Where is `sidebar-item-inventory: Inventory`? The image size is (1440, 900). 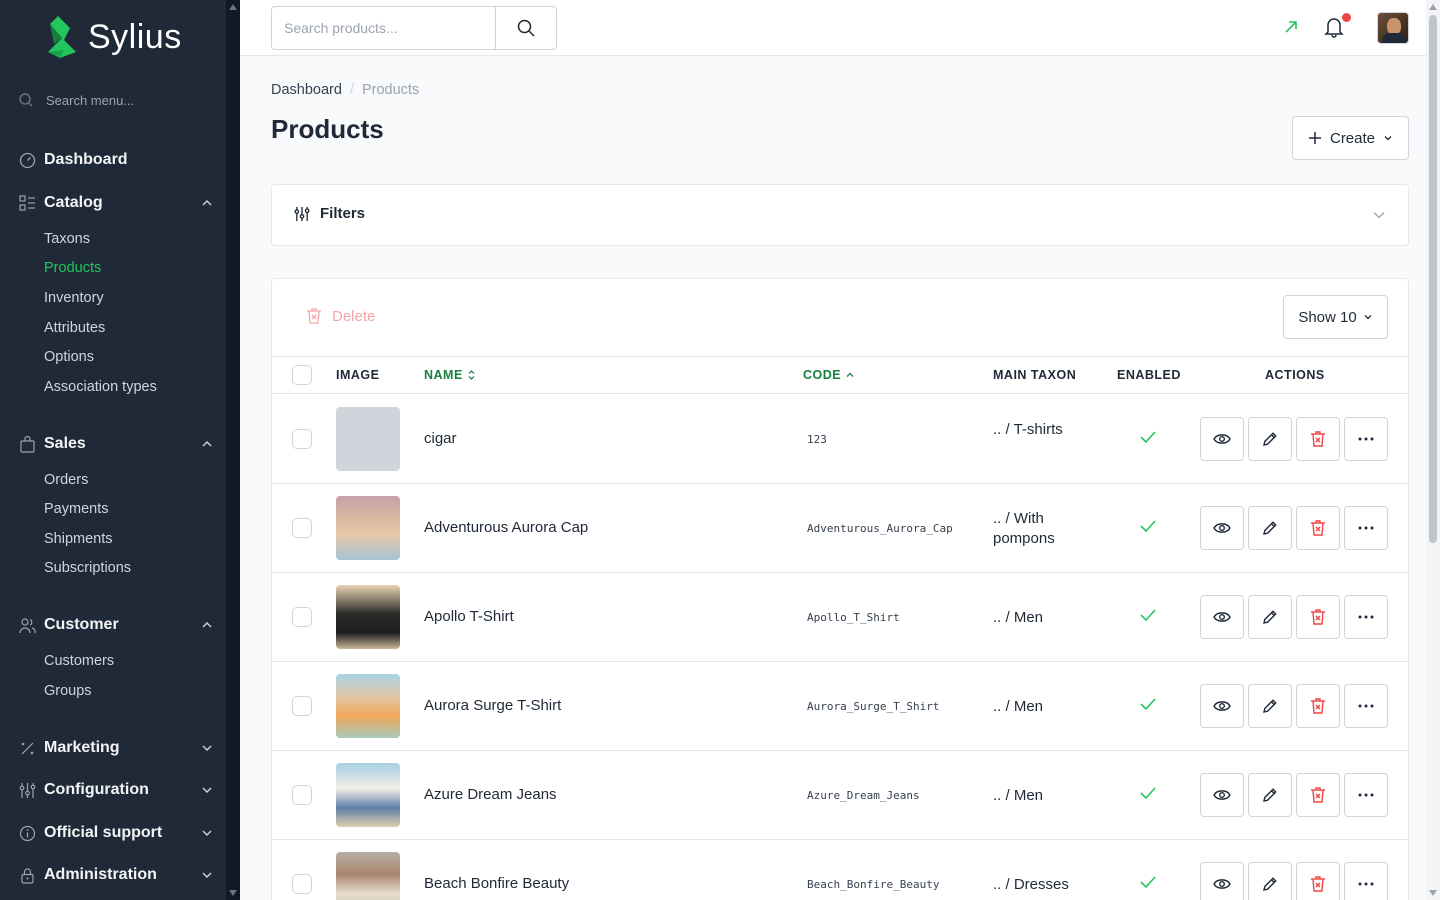
sidebar-item-inventory: Inventory is located at coordinates (74, 298).